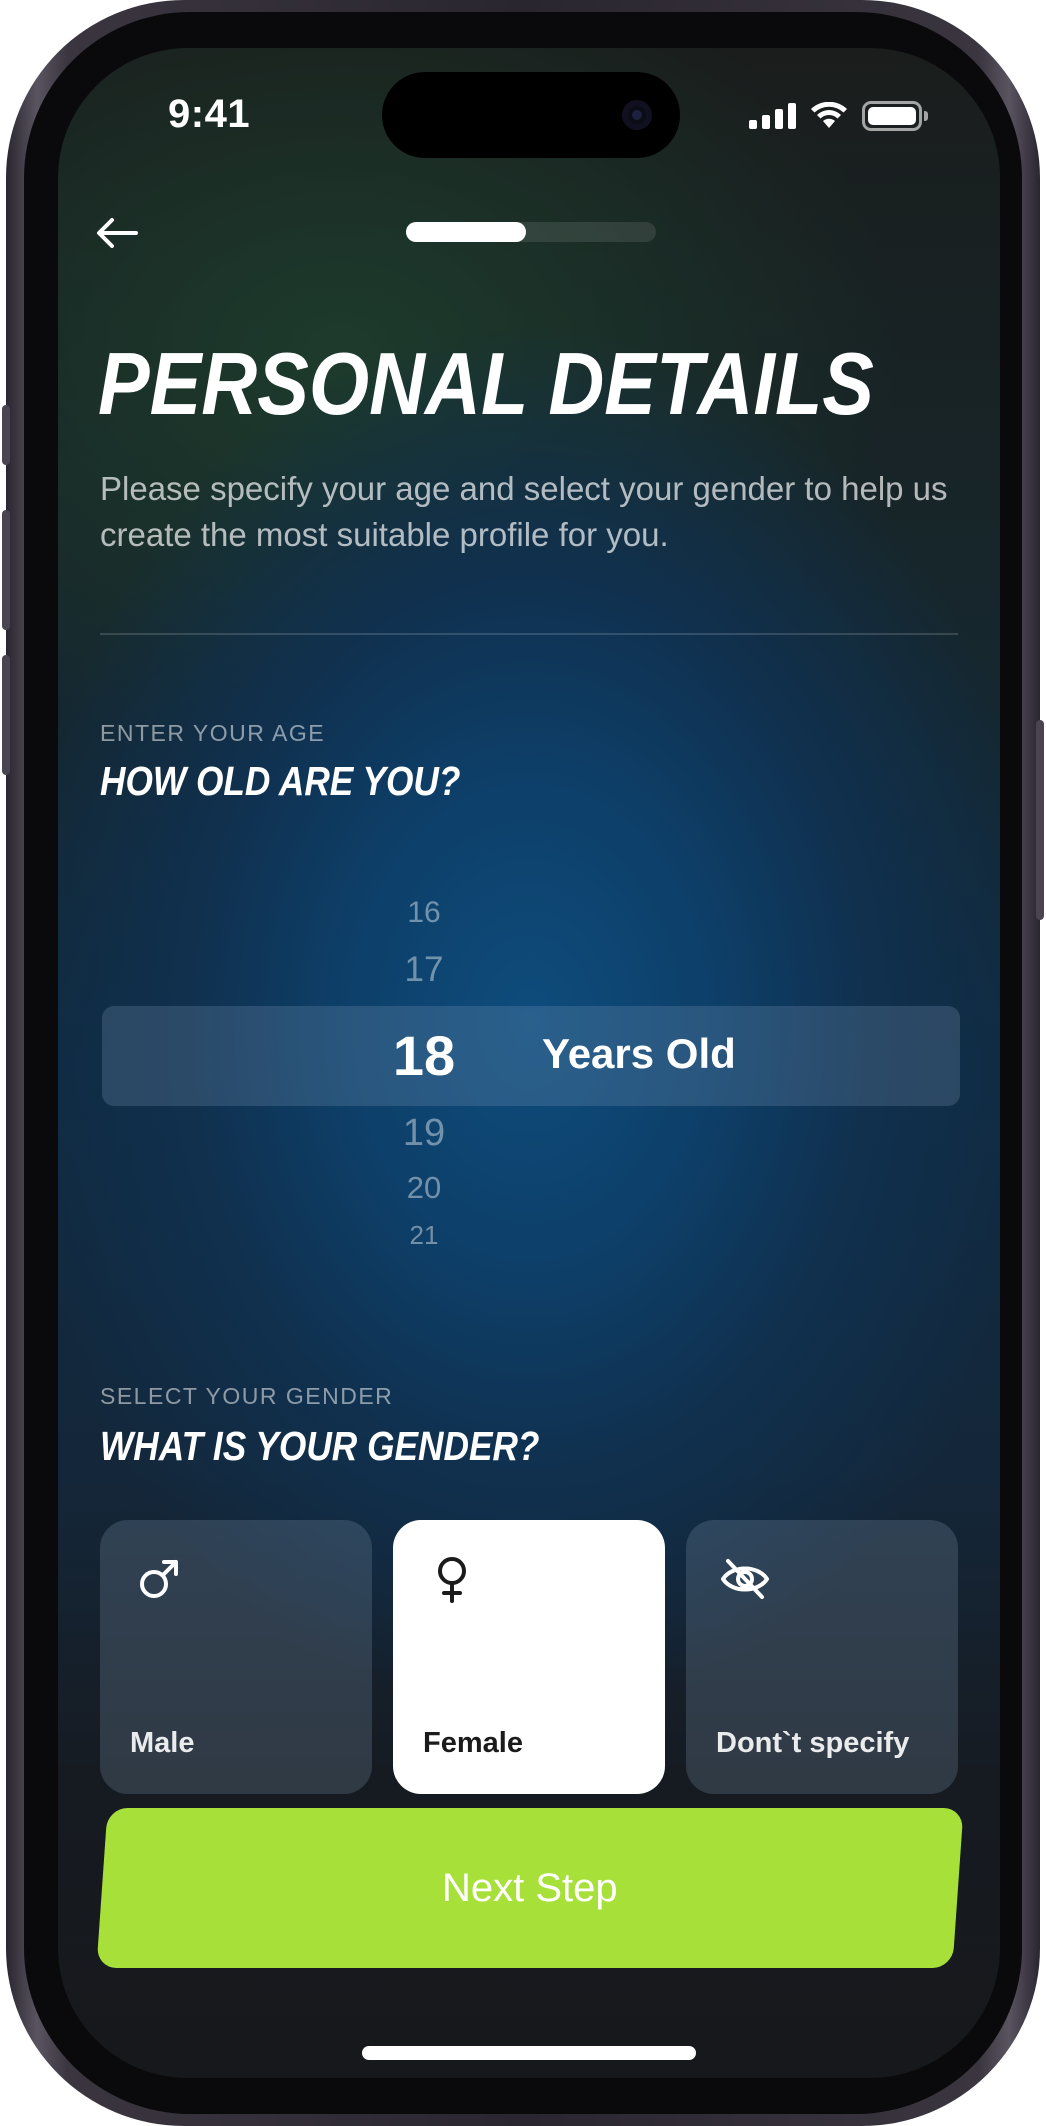 This screenshot has height=2126, width=1046. Describe the element at coordinates (320, 1446) in the screenshot. I see `gender-section-question: WHAT IS YOUR GENDER?` at that location.